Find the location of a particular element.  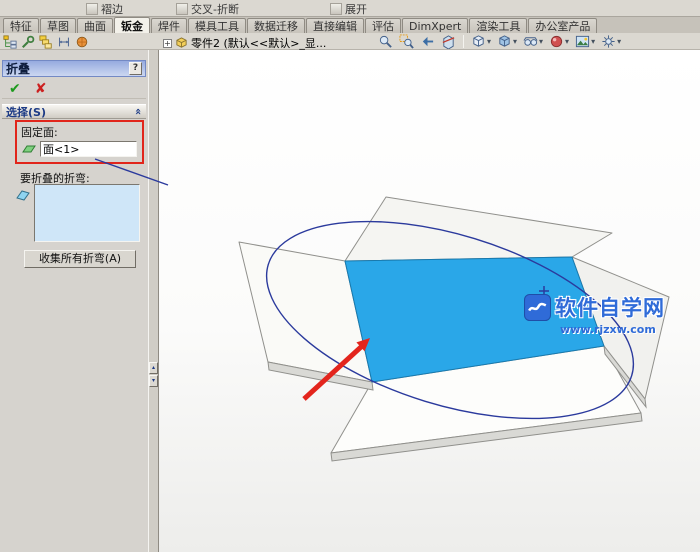

configurationmanager-tab is located at coordinates (46, 42).